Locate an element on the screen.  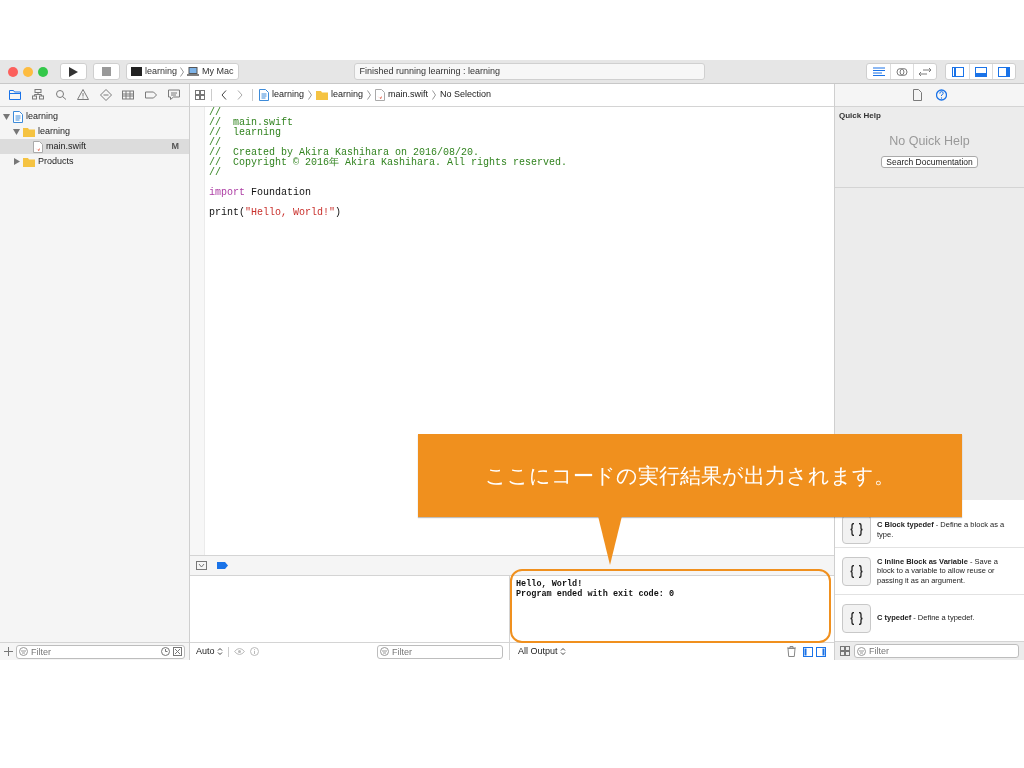
scheme-name: learning is located at coordinates (161, 71).